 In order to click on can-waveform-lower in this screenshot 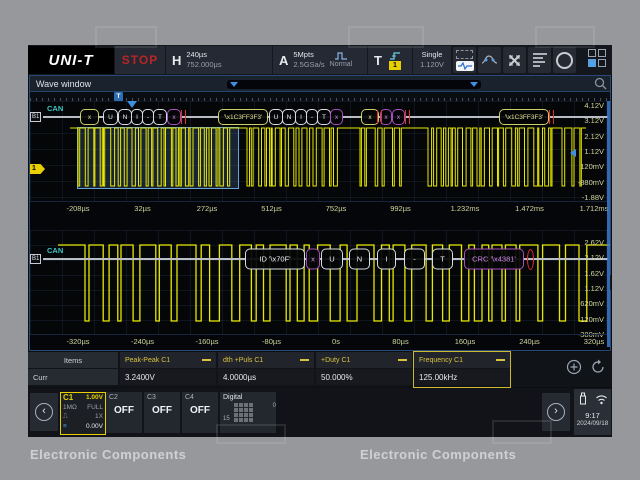, I will do `click(334, 283)`.